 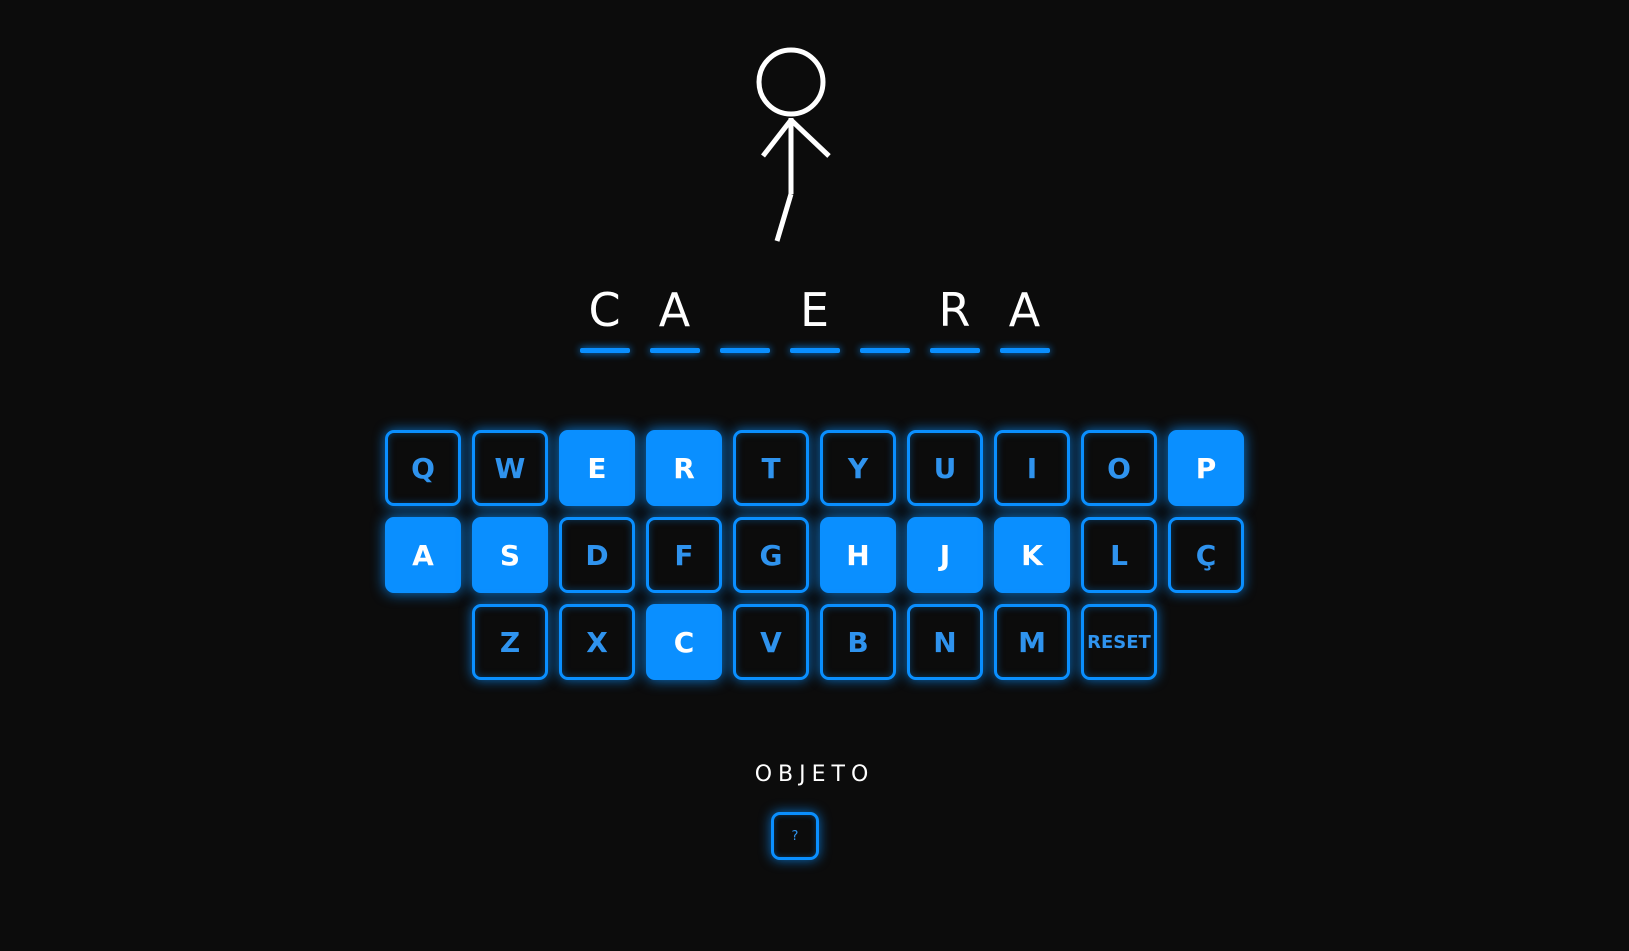 What do you see at coordinates (791, 82) in the screenshot?
I see `hangman-head` at bounding box center [791, 82].